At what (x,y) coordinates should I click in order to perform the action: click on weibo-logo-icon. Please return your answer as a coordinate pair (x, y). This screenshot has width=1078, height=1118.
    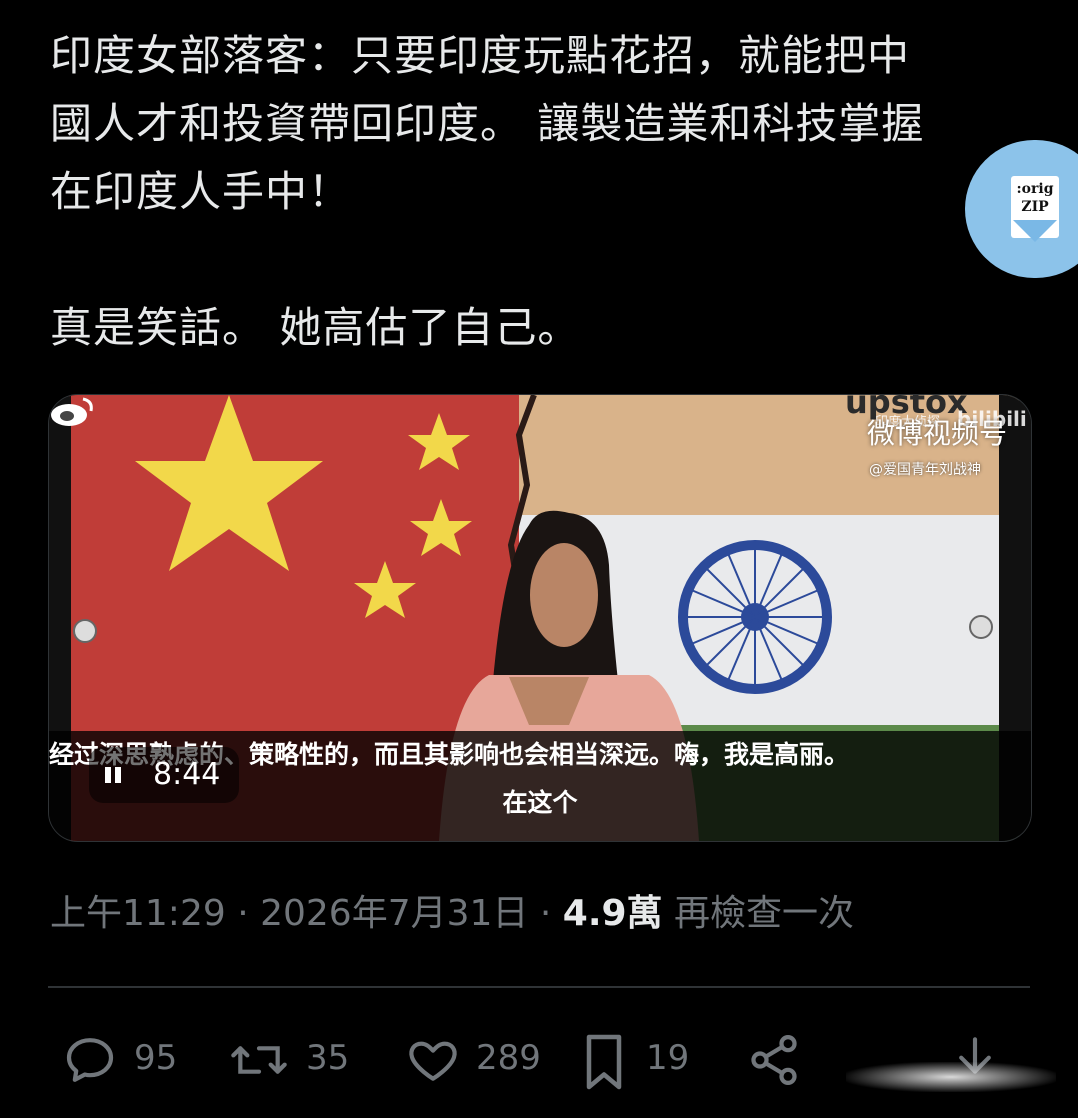
    Looking at the image, I should click on (72, 411).